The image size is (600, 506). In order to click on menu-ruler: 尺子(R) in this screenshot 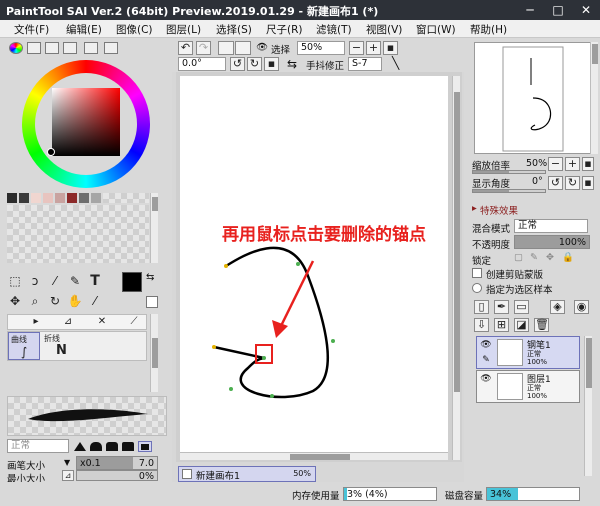, I will do `click(284, 29)`.